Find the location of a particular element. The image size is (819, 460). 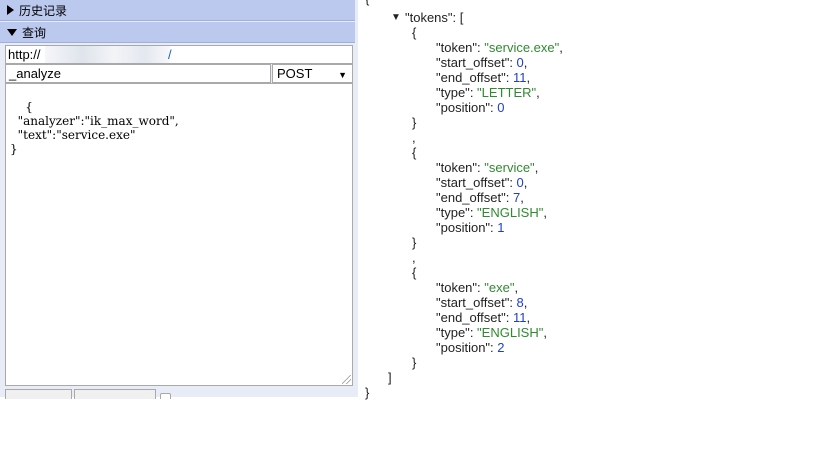

collapse-tokens-icon: ▼ is located at coordinates (396, 17).